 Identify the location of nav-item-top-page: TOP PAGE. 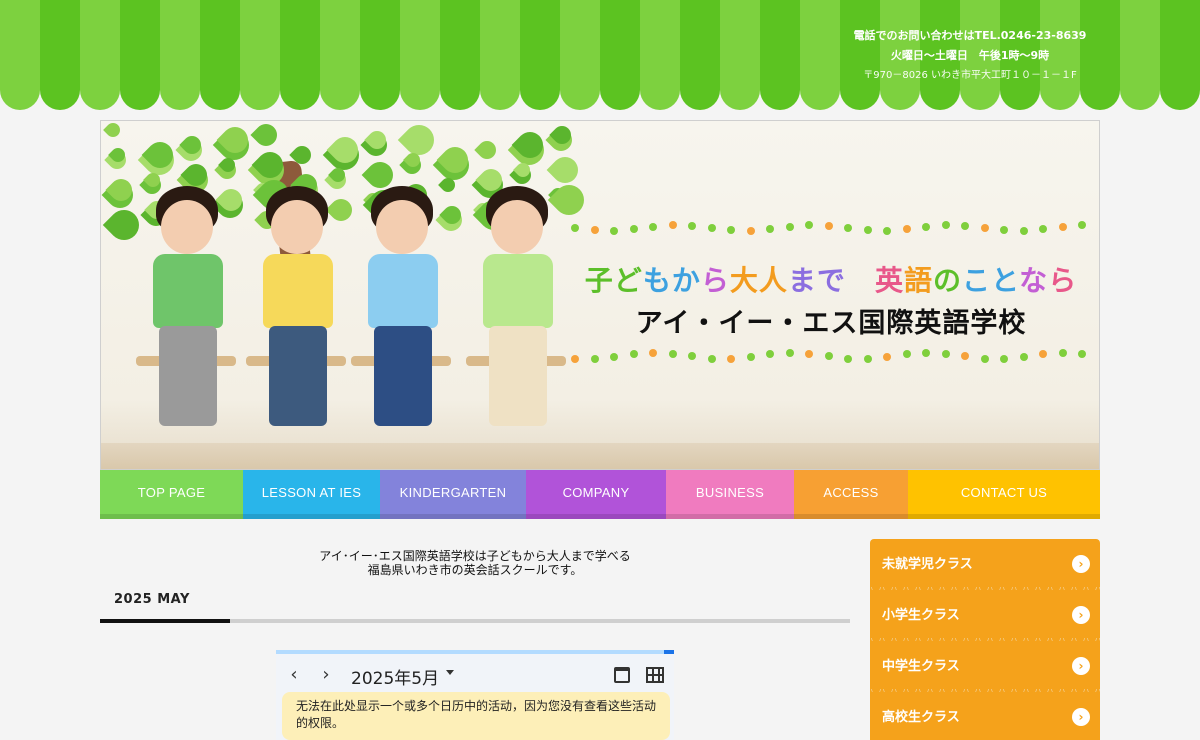
(171, 494).